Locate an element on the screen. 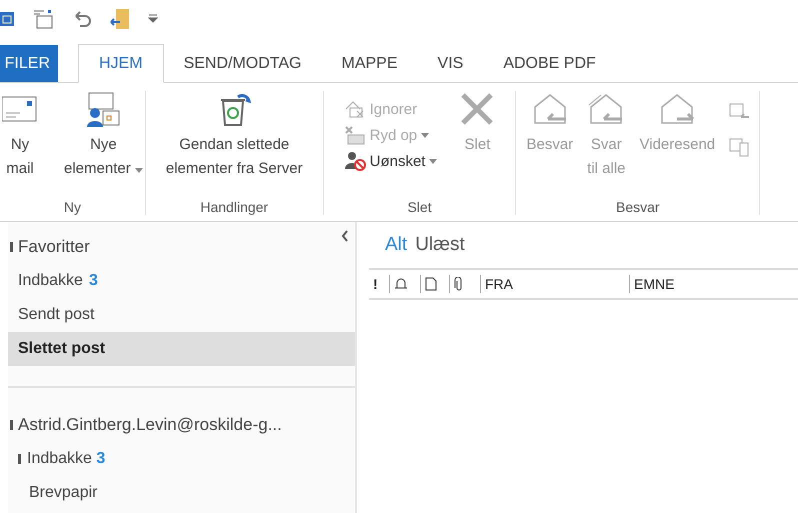  delete-x-icon is located at coordinates (477, 109).